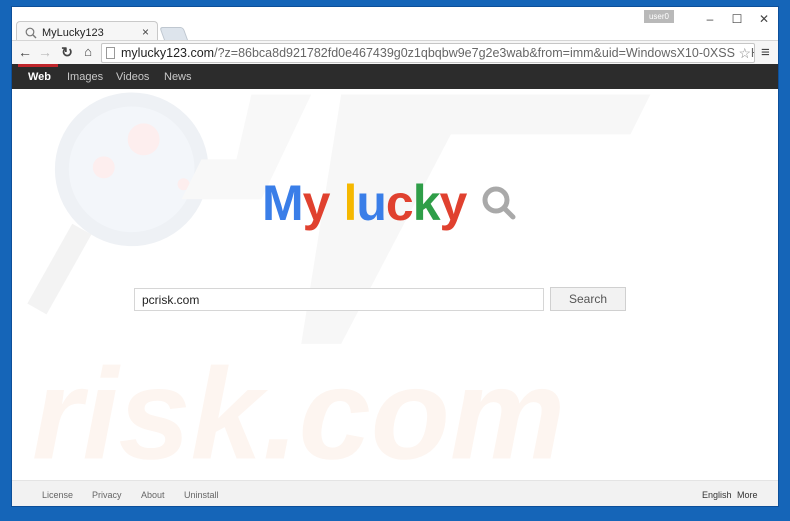  Describe the element at coordinates (132, 77) in the screenshot. I see `nav-videos: Videos` at that location.